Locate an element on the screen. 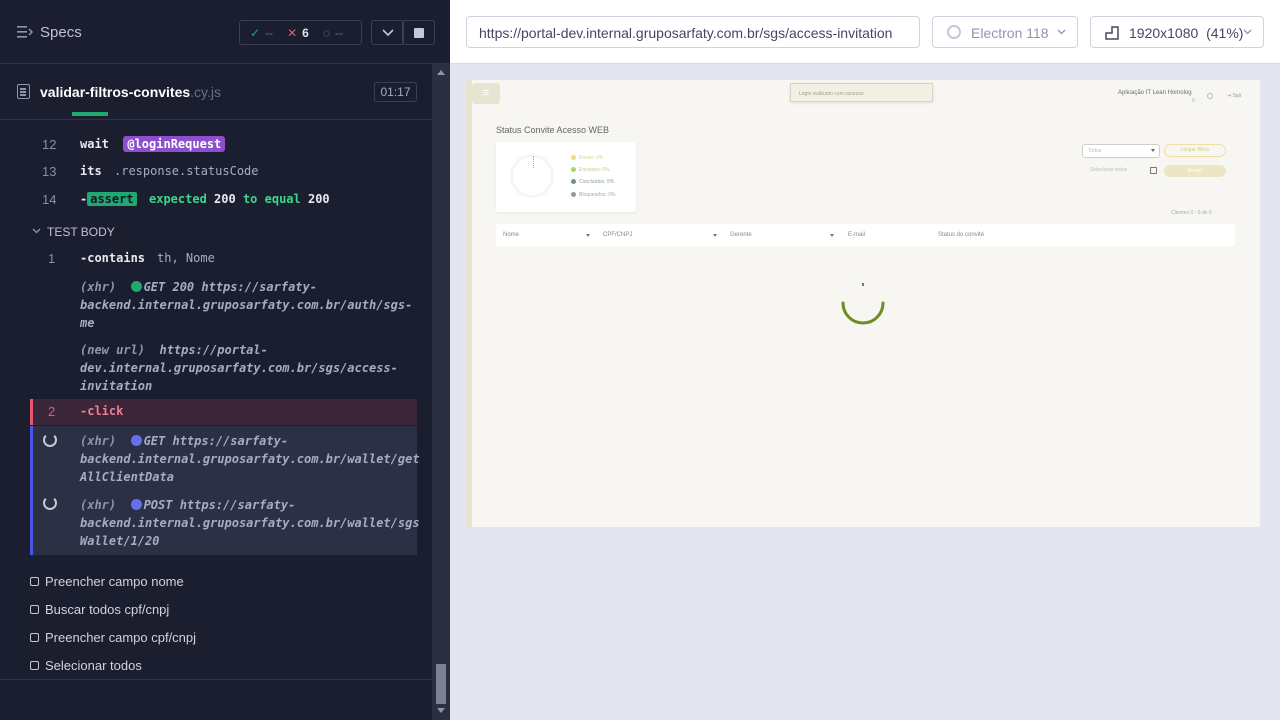  command-name: -contains is located at coordinates (113, 258).